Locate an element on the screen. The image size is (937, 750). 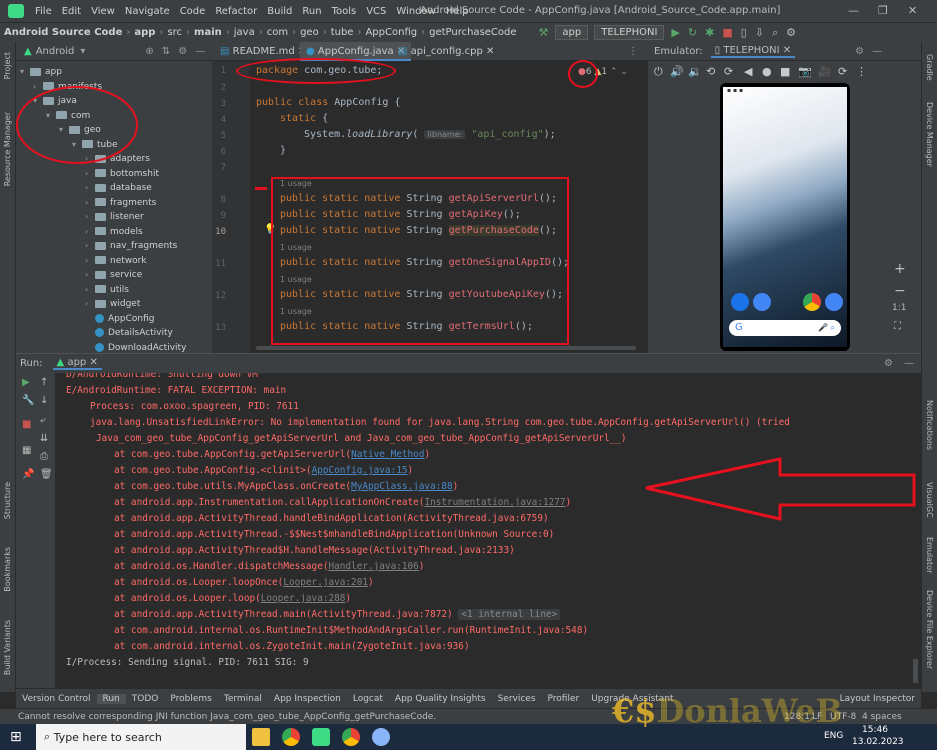
zoom-out-button: − is located at coordinates (900, 291).